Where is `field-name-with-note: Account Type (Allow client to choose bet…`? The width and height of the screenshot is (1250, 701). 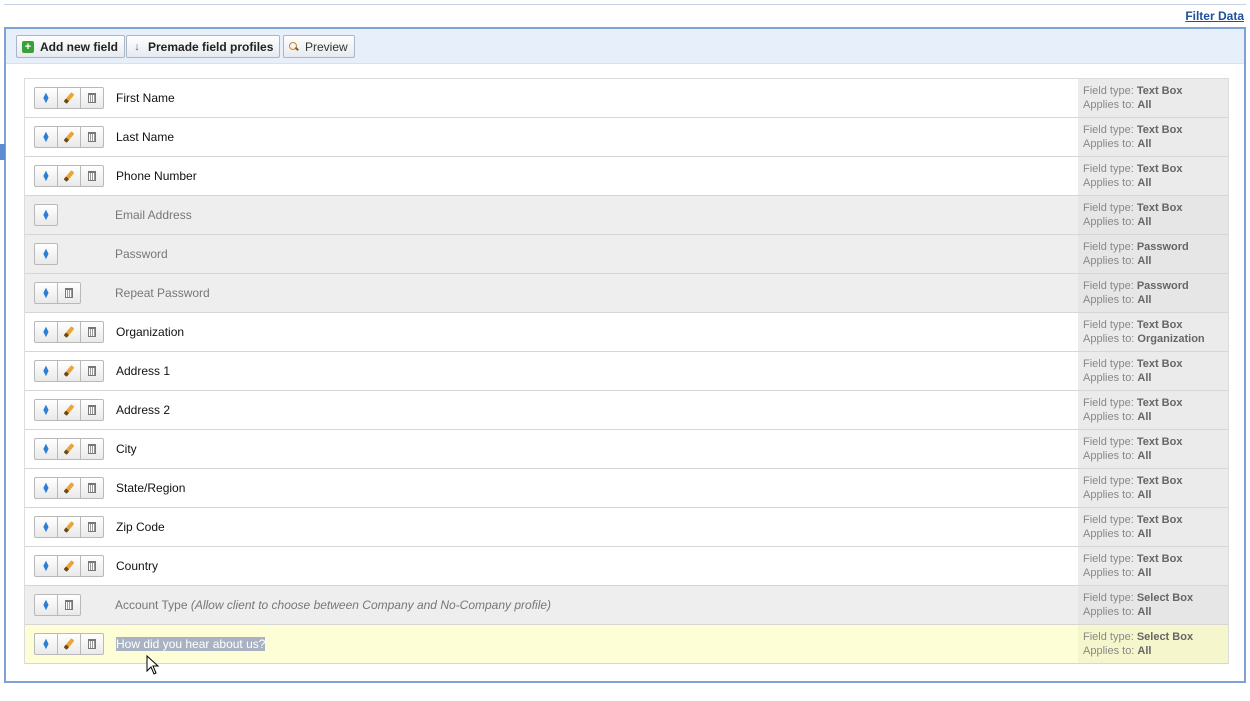
field-name-with-note: Account Type (Allow client to choose bet… is located at coordinates (333, 605).